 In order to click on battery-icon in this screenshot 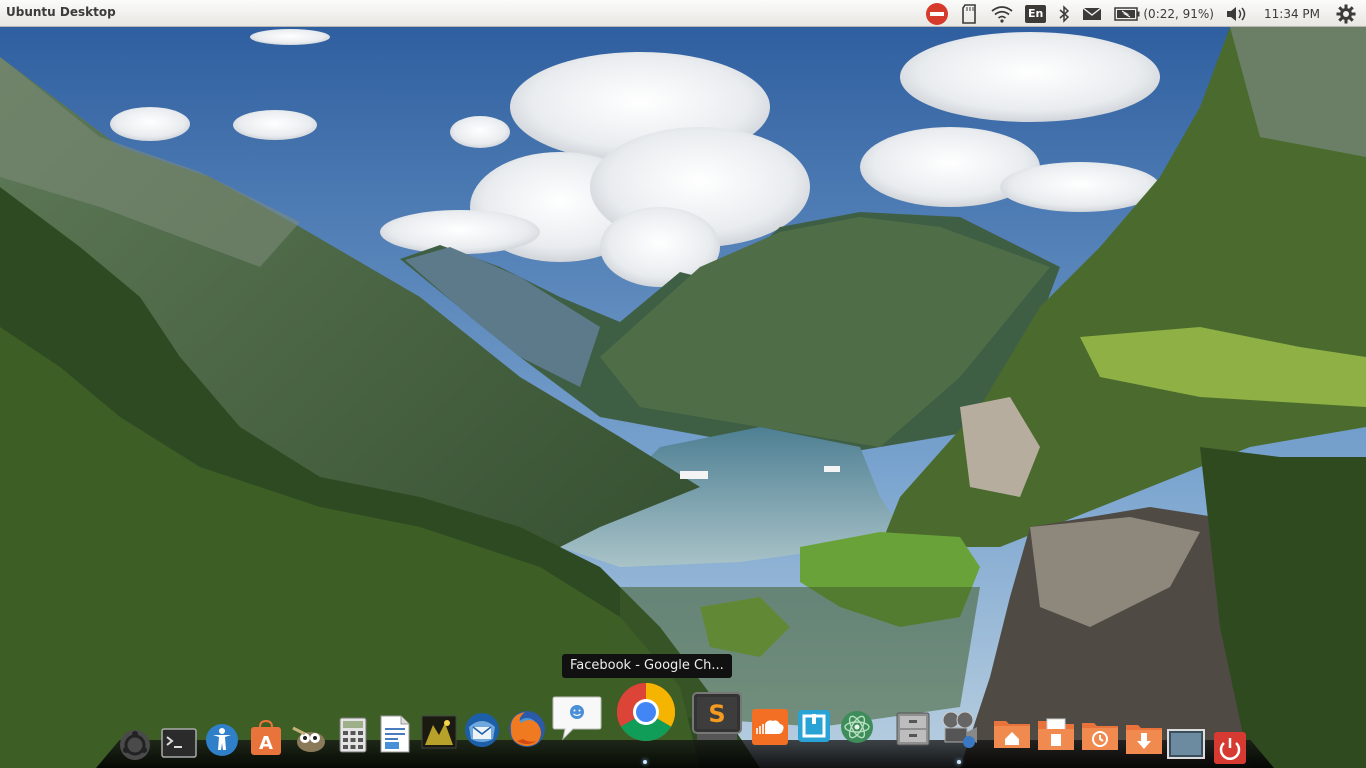, I will do `click(1127, 13)`.